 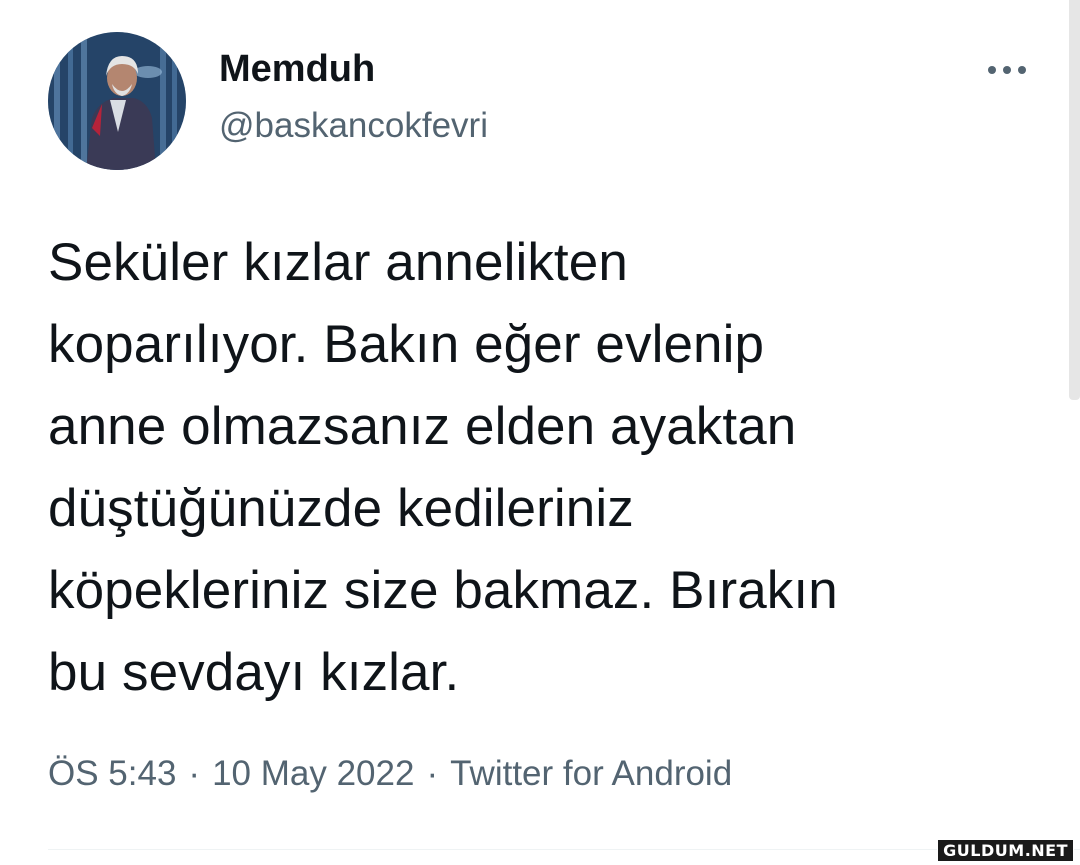 I want to click on tweet-metadata: ÖS 5:43 · 10 May 2022 · Twitter for Android, so click(x=390, y=774).